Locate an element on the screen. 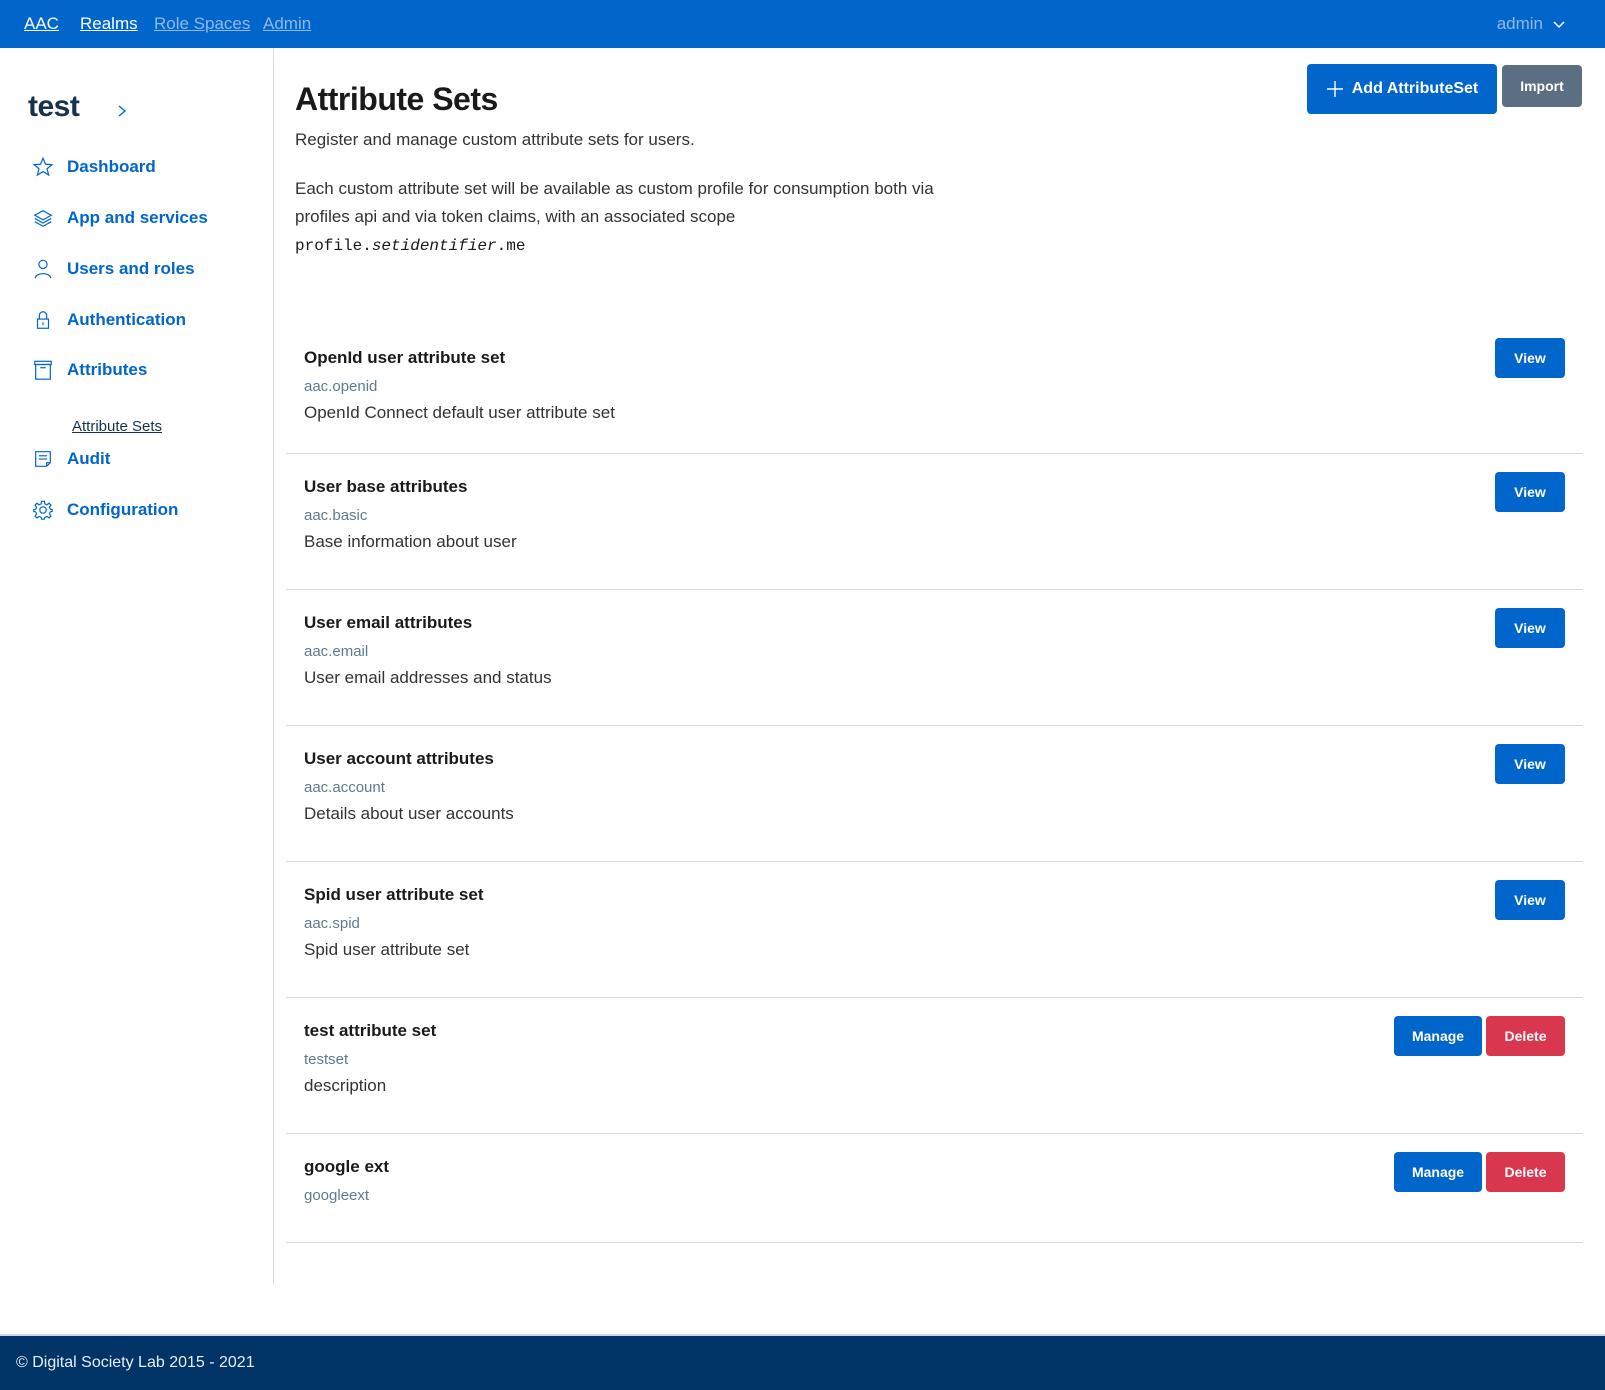 The image size is (1605, 1390). set-name: User account attributes is located at coordinates (399, 758).